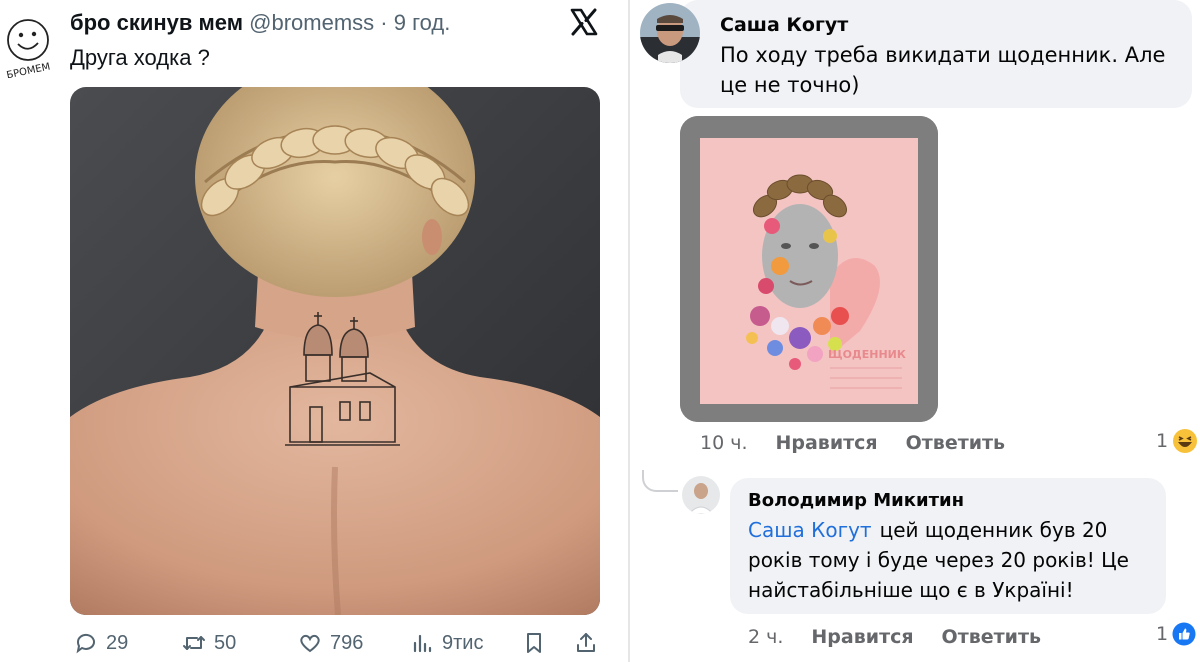  I want to click on bookmark-icon, so click(534, 643).